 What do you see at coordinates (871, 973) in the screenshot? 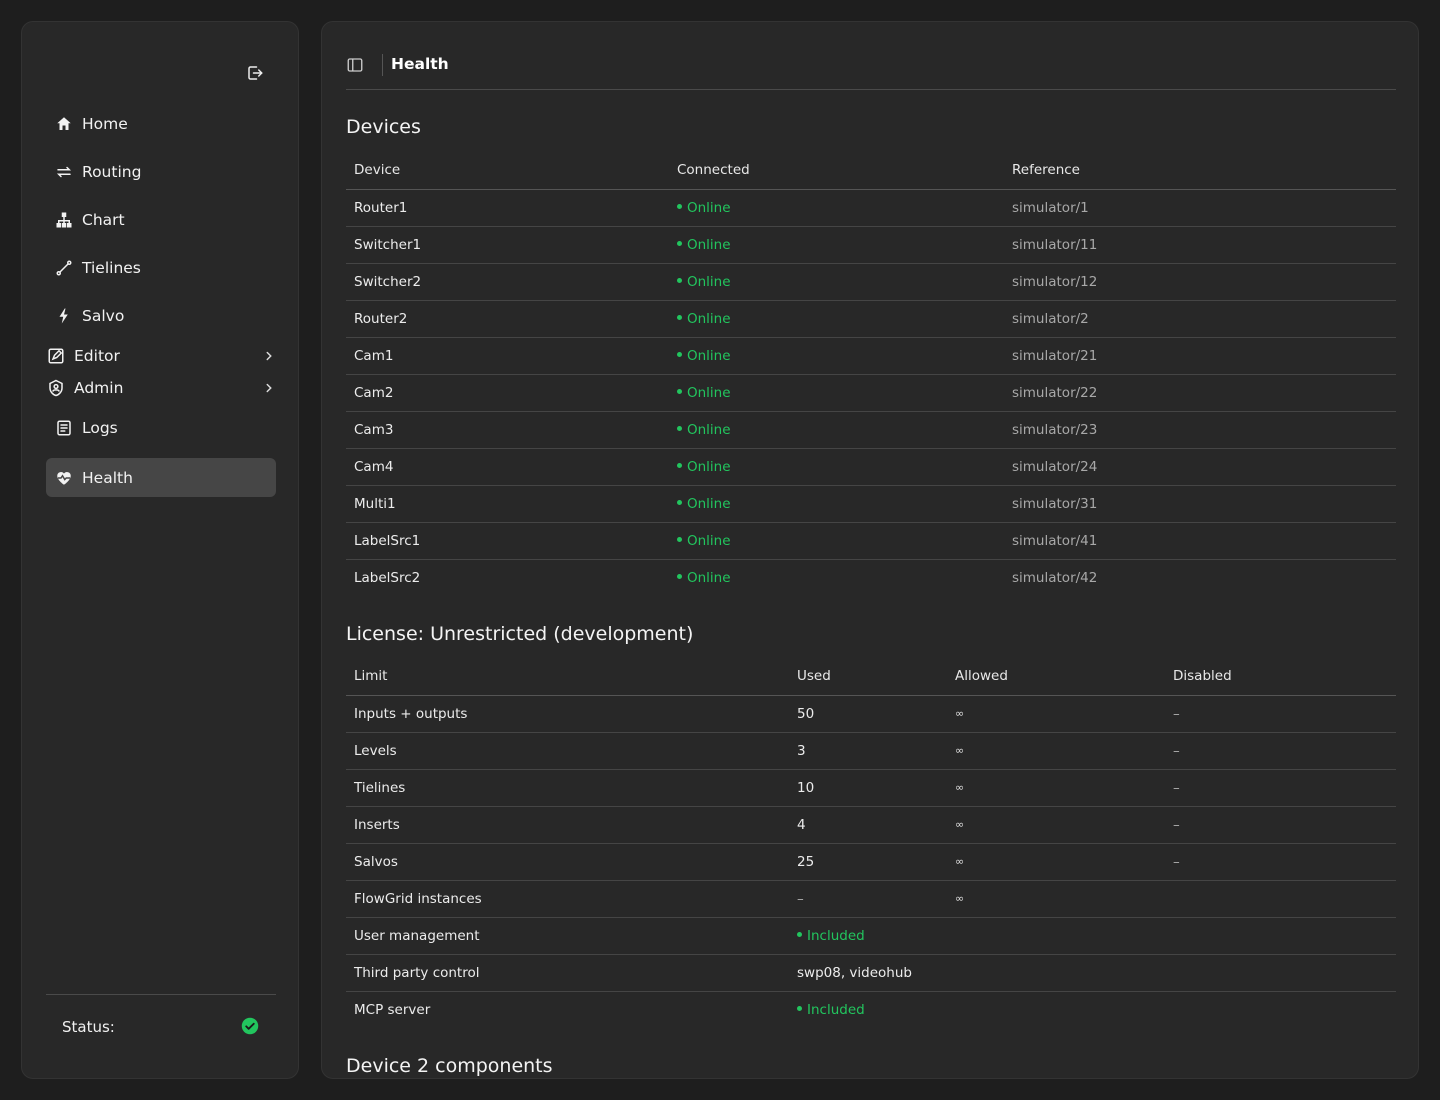
I see `table-row: Third party control swp08, videohub` at bounding box center [871, 973].